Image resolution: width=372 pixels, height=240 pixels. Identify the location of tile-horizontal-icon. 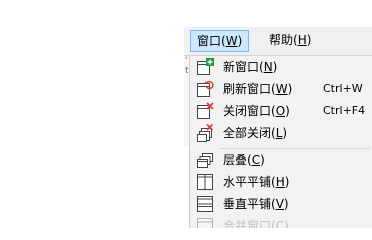
(205, 182).